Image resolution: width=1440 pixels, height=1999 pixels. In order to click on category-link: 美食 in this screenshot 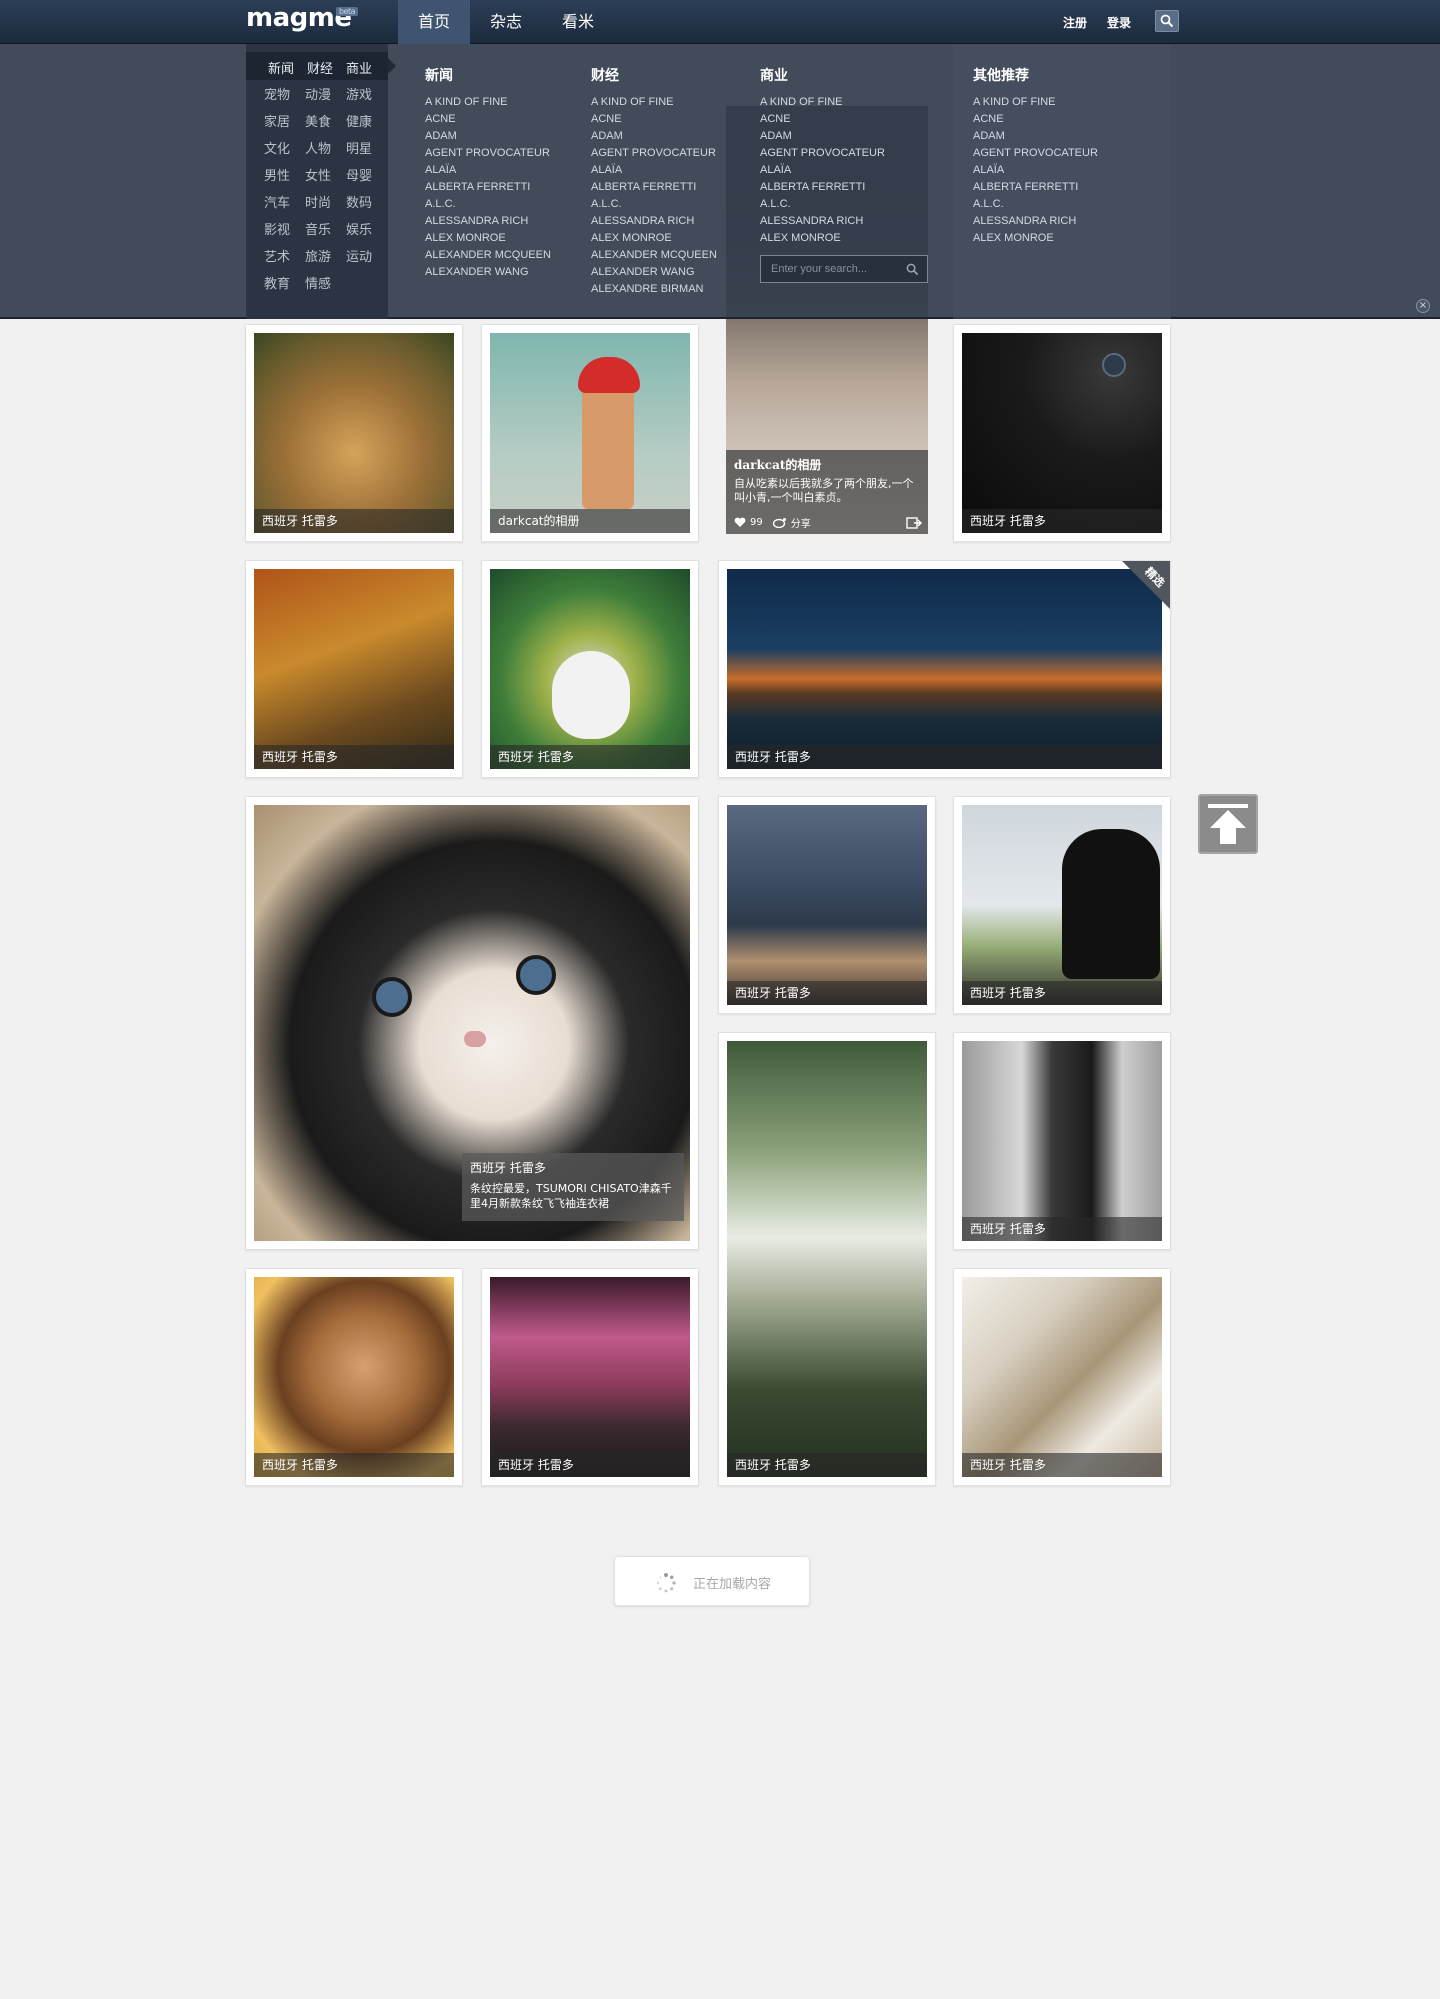, I will do `click(325, 122)`.